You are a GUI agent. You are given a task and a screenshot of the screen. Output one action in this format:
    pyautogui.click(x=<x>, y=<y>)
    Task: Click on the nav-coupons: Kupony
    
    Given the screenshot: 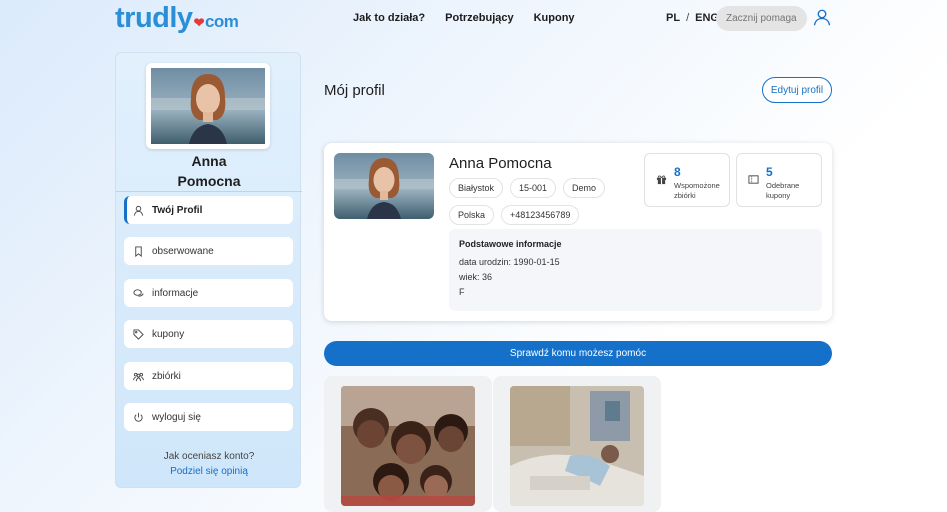 What is the action you would take?
    pyautogui.click(x=554, y=18)
    